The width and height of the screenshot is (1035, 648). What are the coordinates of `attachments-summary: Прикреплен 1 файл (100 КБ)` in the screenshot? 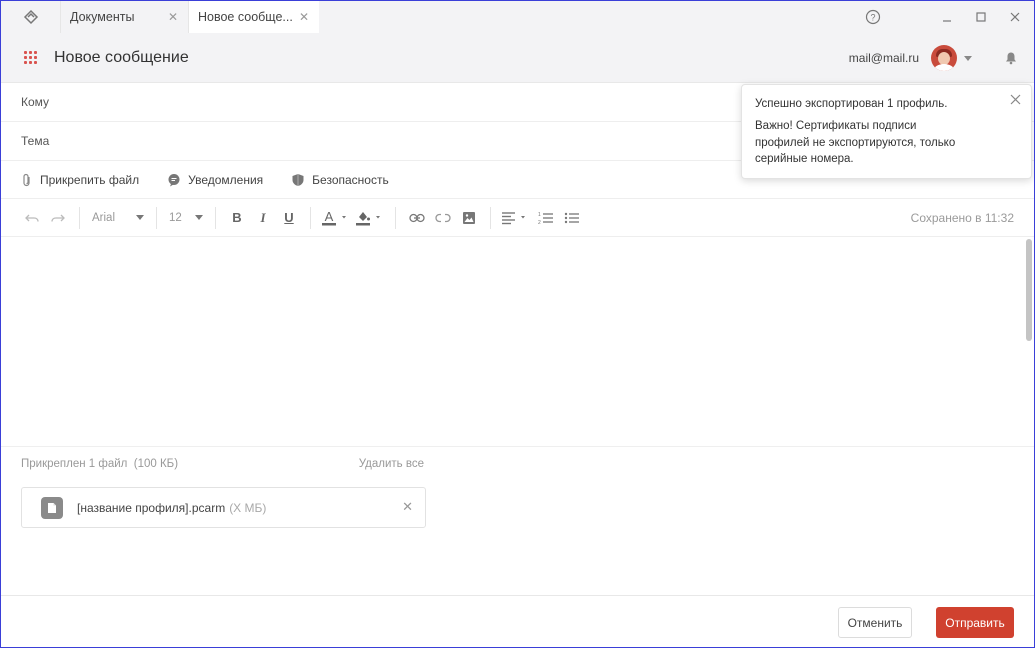 It's located at (99, 464).